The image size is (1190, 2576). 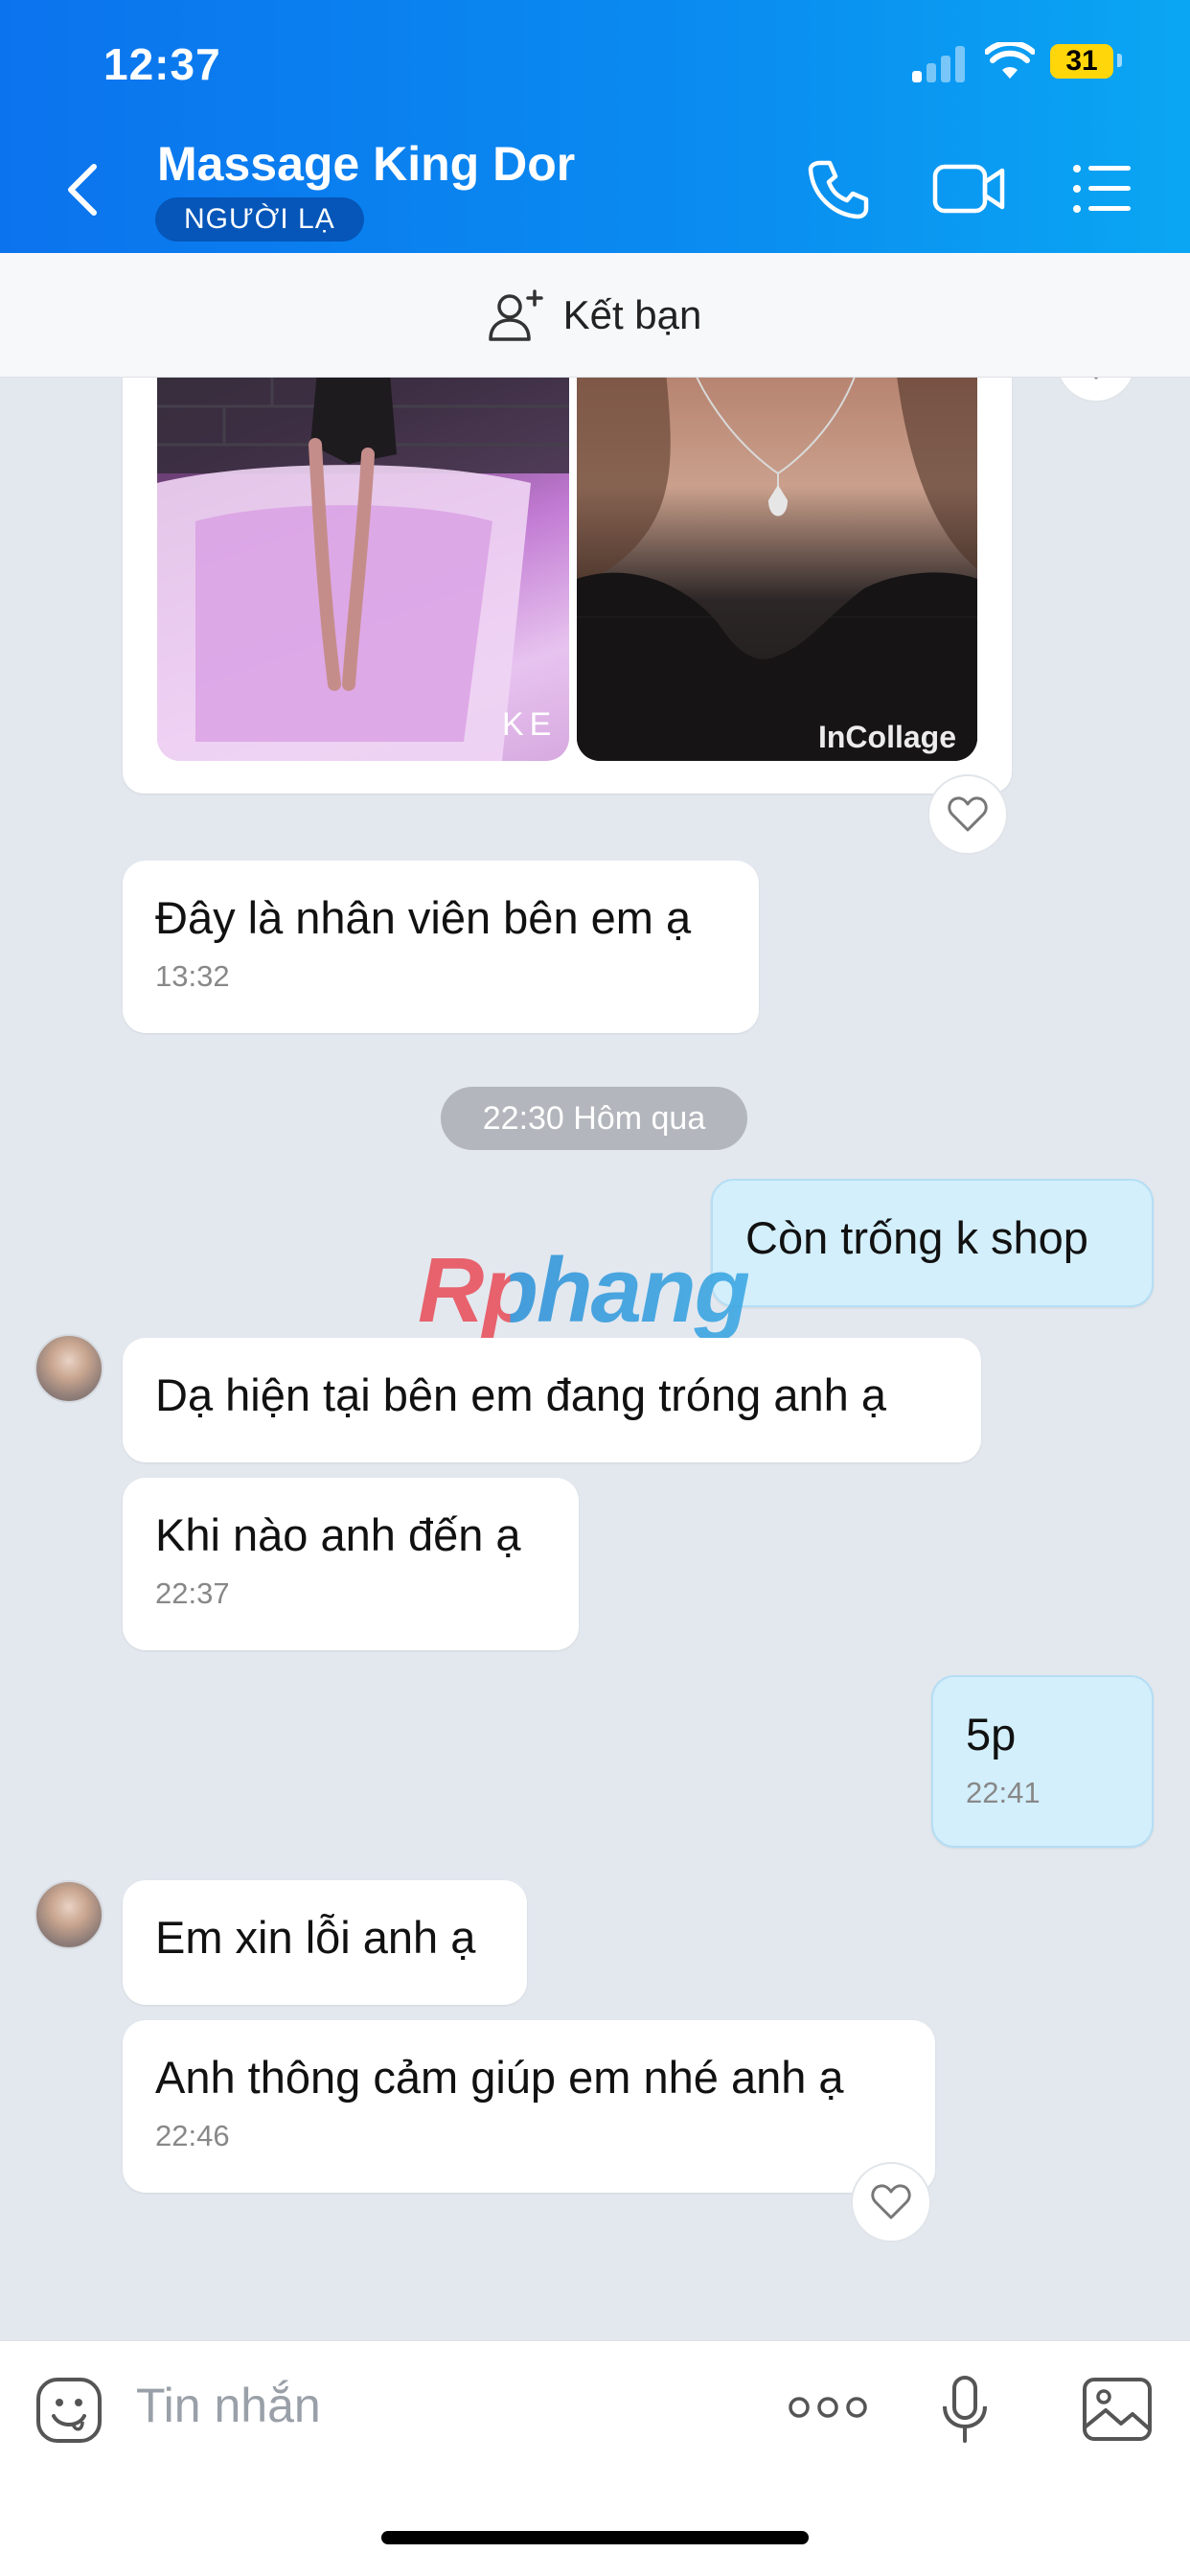 I want to click on back-icon, so click(x=83, y=189).